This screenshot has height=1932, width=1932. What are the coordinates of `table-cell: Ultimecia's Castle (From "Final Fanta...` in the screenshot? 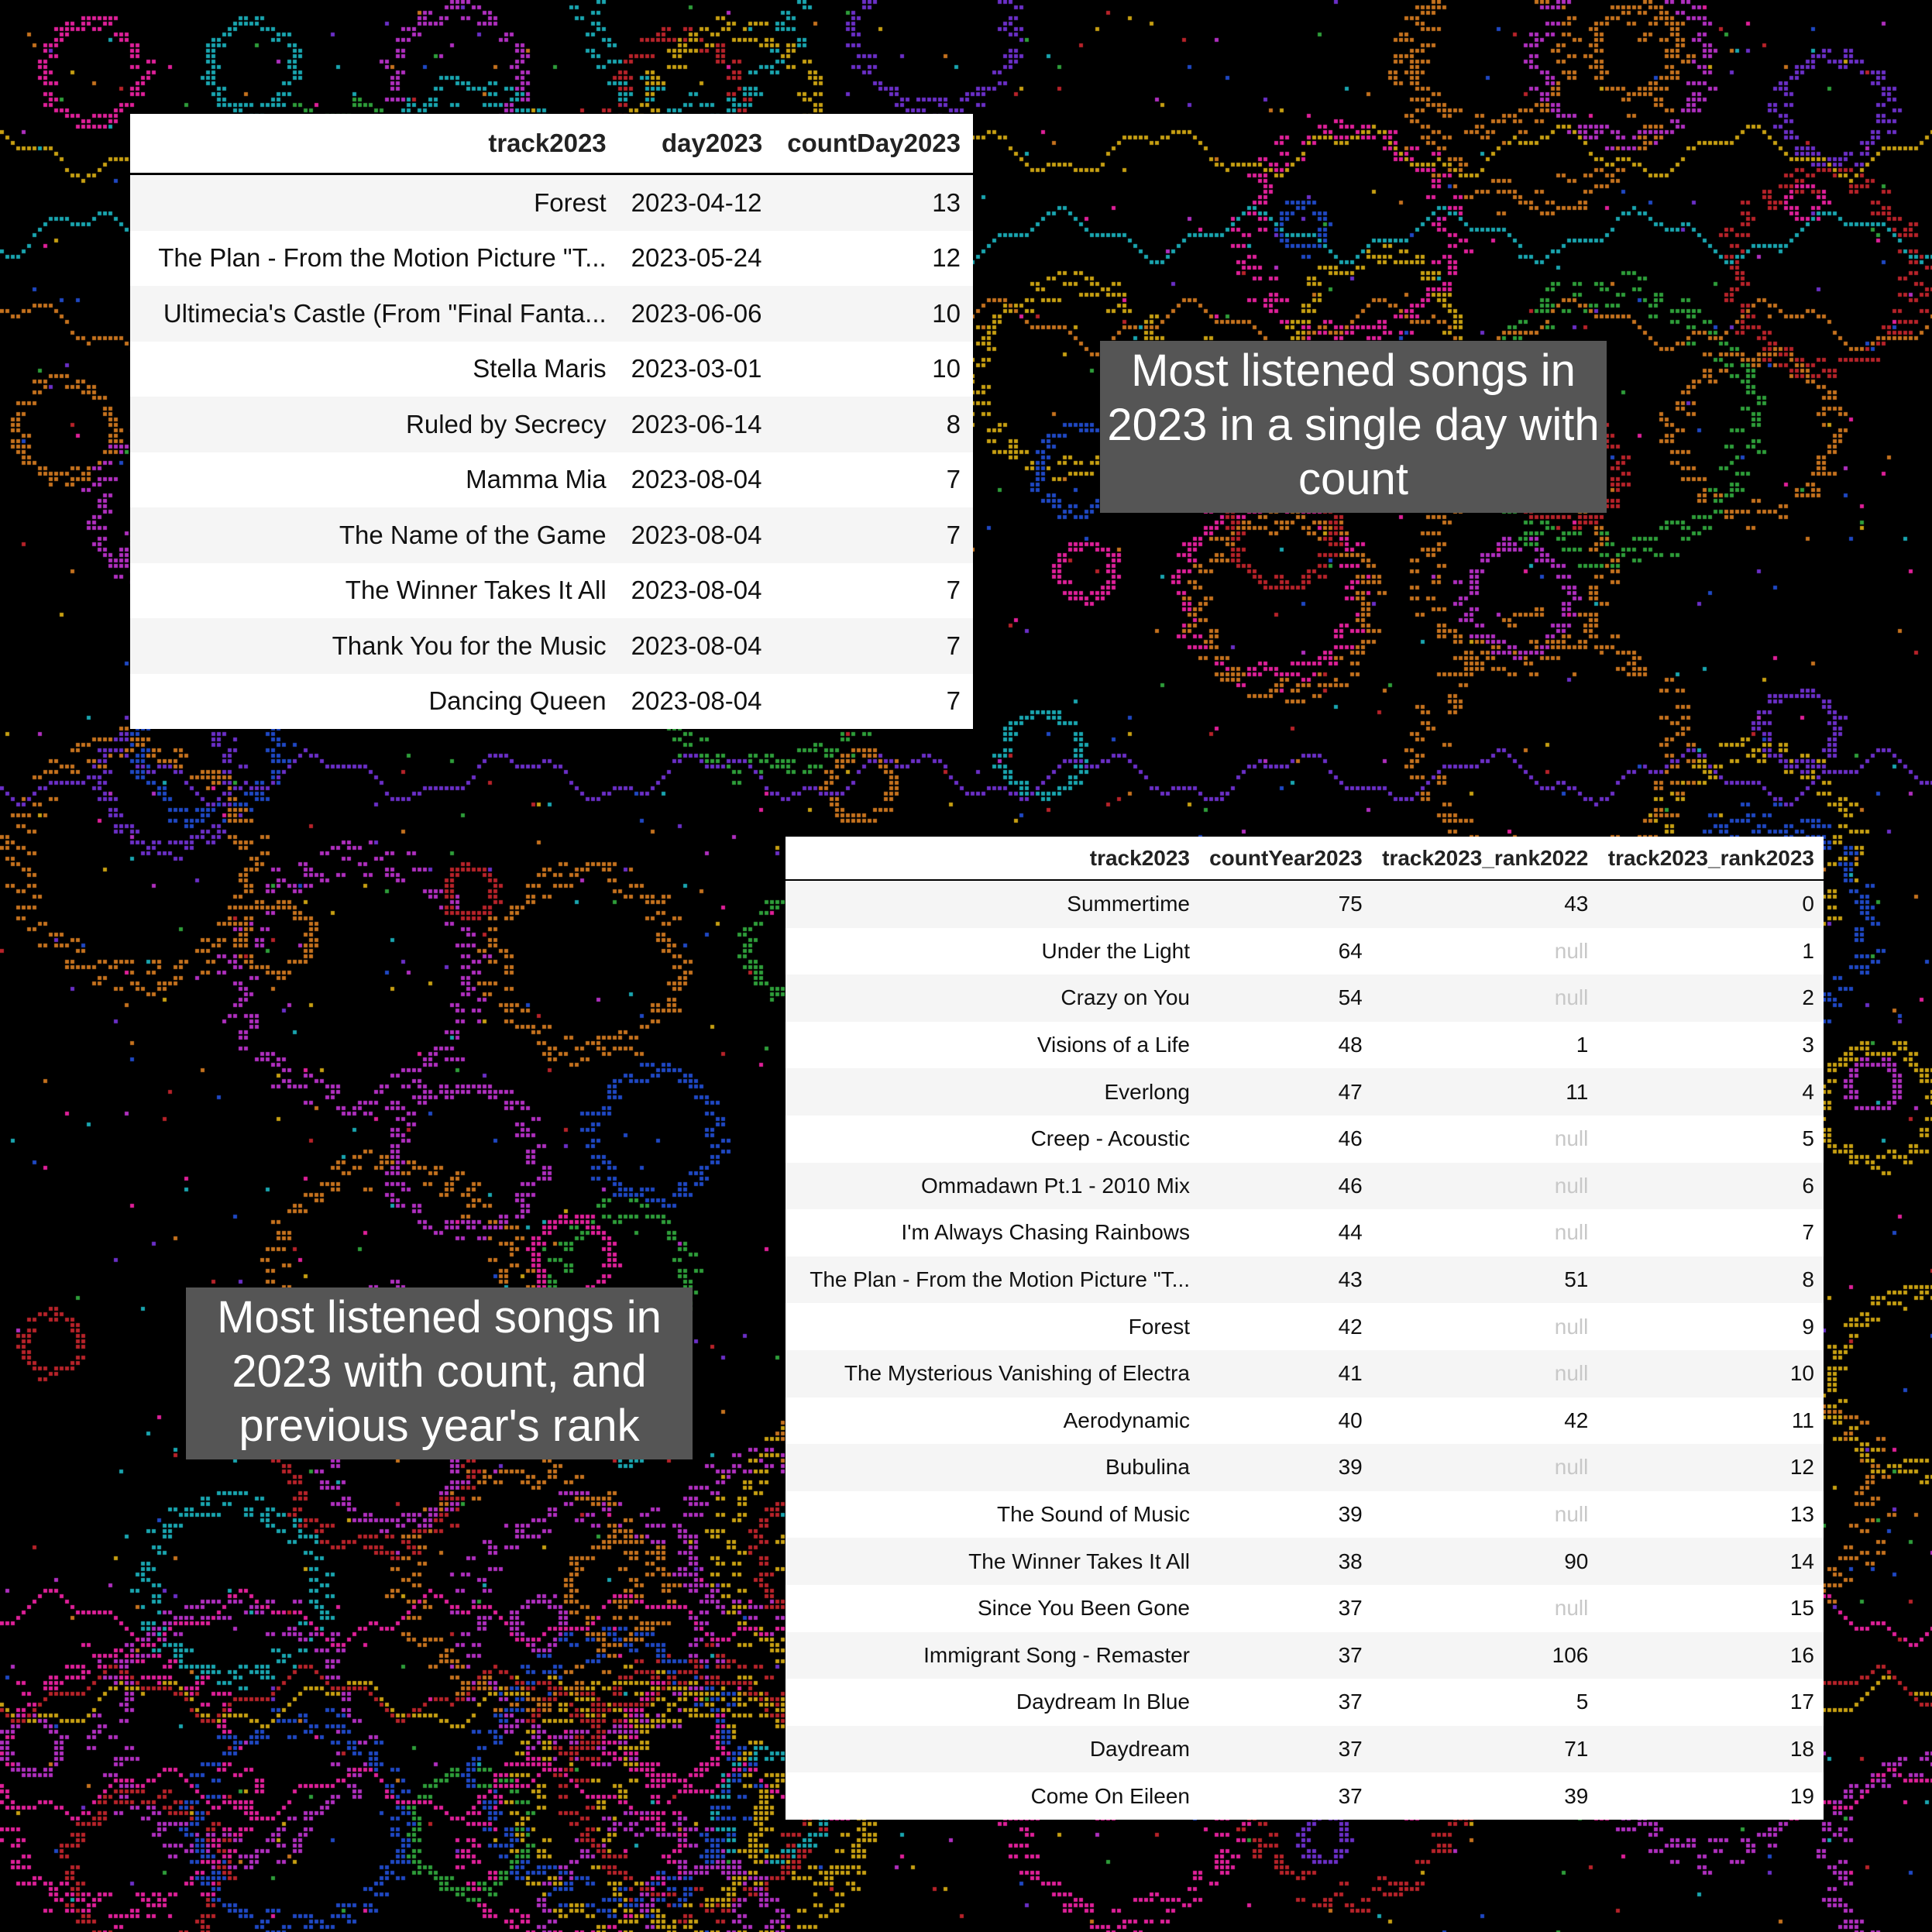 It's located at (375, 314).